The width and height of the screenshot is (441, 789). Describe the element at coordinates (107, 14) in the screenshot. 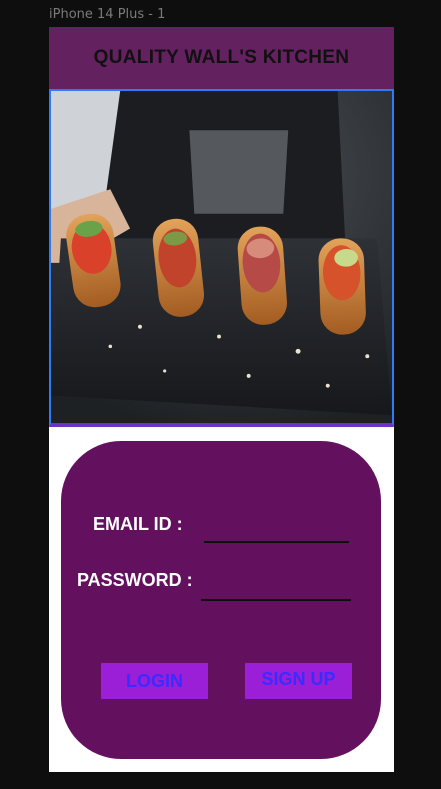

I see `frame-label: iPhone 14 Plus - 1` at that location.